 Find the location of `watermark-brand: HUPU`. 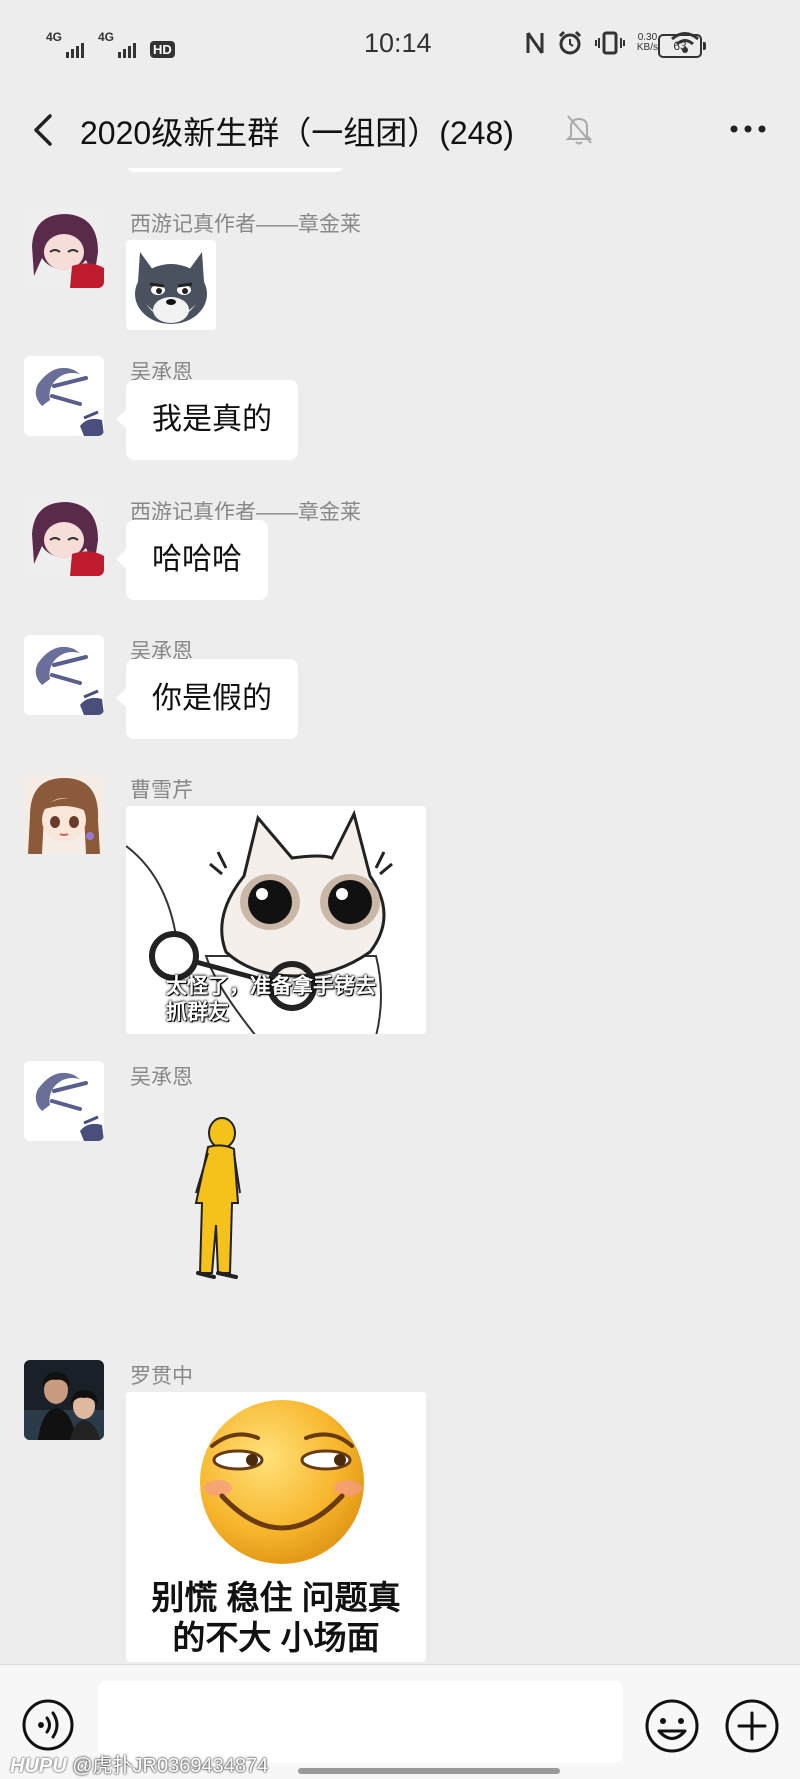

watermark-brand: HUPU is located at coordinates (38, 1766).